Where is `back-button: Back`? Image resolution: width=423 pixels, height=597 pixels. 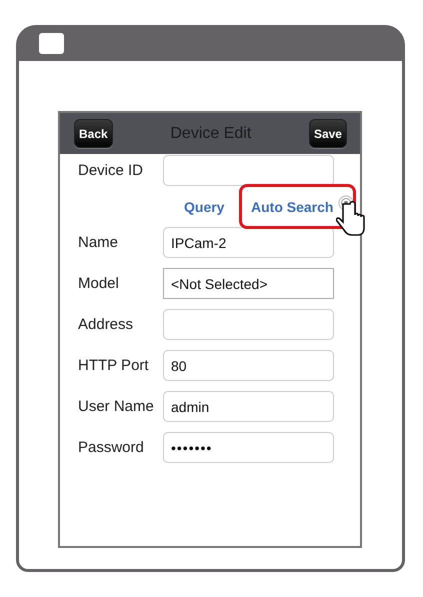
back-button: Back is located at coordinates (93, 133).